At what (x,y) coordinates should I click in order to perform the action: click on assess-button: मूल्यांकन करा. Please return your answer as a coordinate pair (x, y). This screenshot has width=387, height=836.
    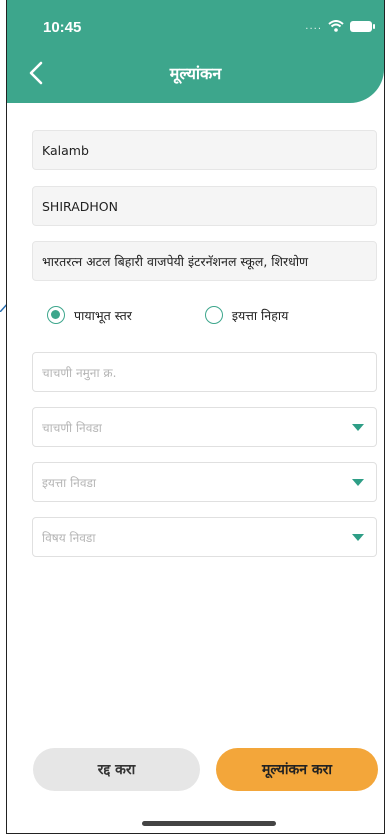
    Looking at the image, I should click on (297, 769).